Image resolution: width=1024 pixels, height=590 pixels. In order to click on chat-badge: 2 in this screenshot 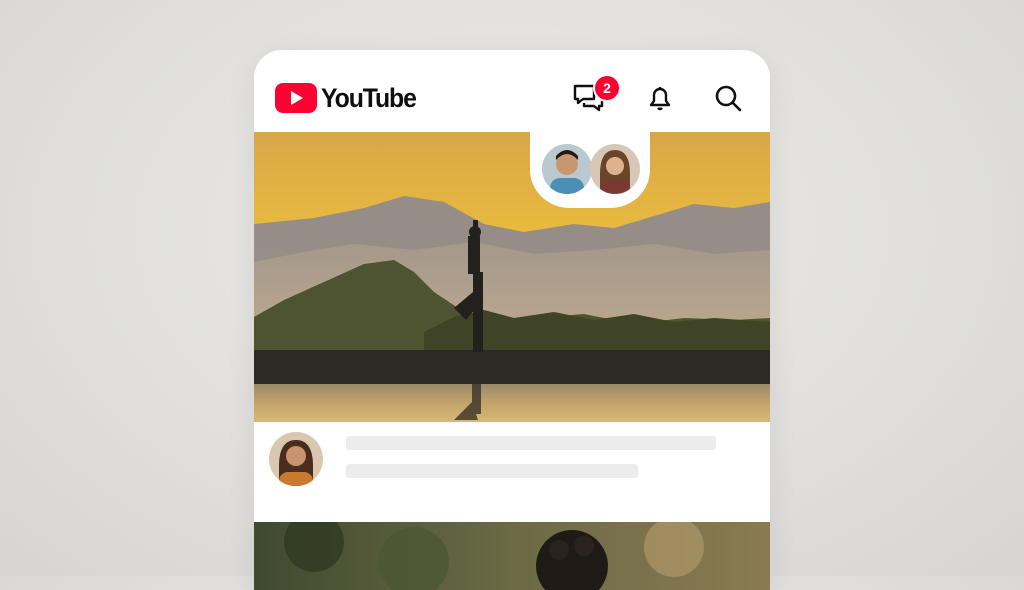, I will do `click(607, 88)`.